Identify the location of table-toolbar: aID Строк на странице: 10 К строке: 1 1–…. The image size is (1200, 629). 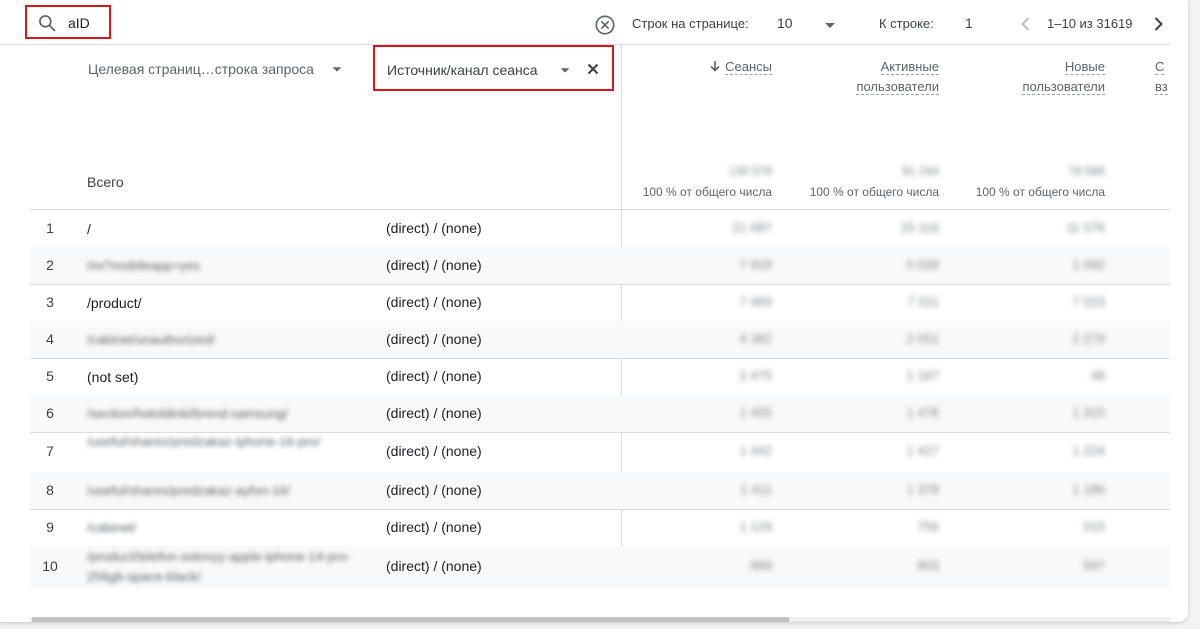
(585, 22).